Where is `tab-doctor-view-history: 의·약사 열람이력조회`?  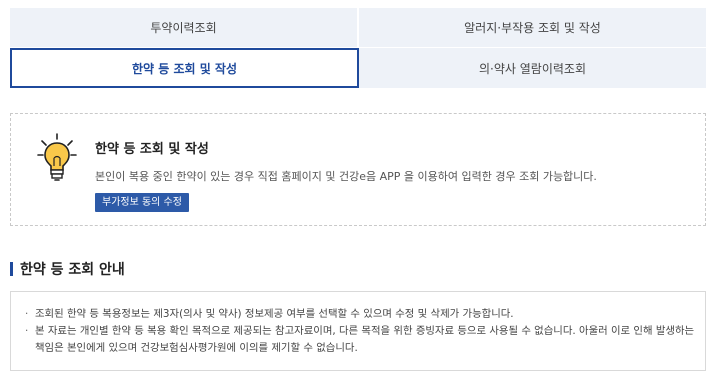
tab-doctor-view-history: 의·약사 열람이력조회 is located at coordinates (532, 68).